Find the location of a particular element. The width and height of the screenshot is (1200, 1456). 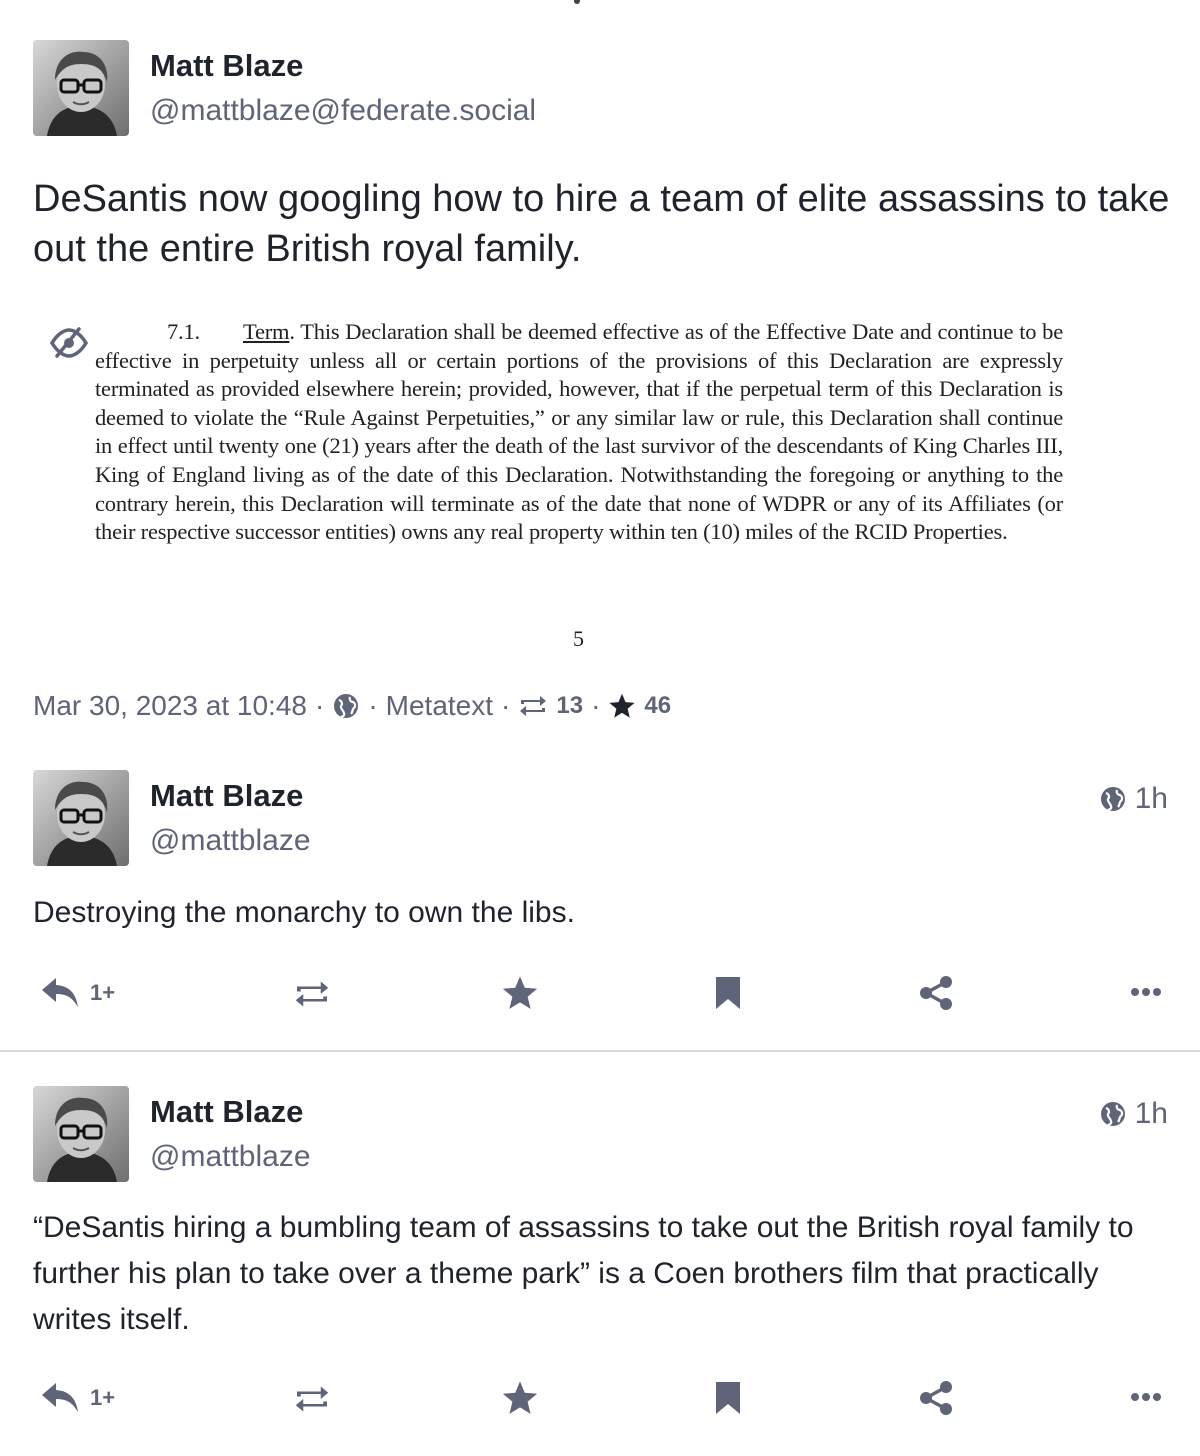

page-number: 5 is located at coordinates (578, 638).